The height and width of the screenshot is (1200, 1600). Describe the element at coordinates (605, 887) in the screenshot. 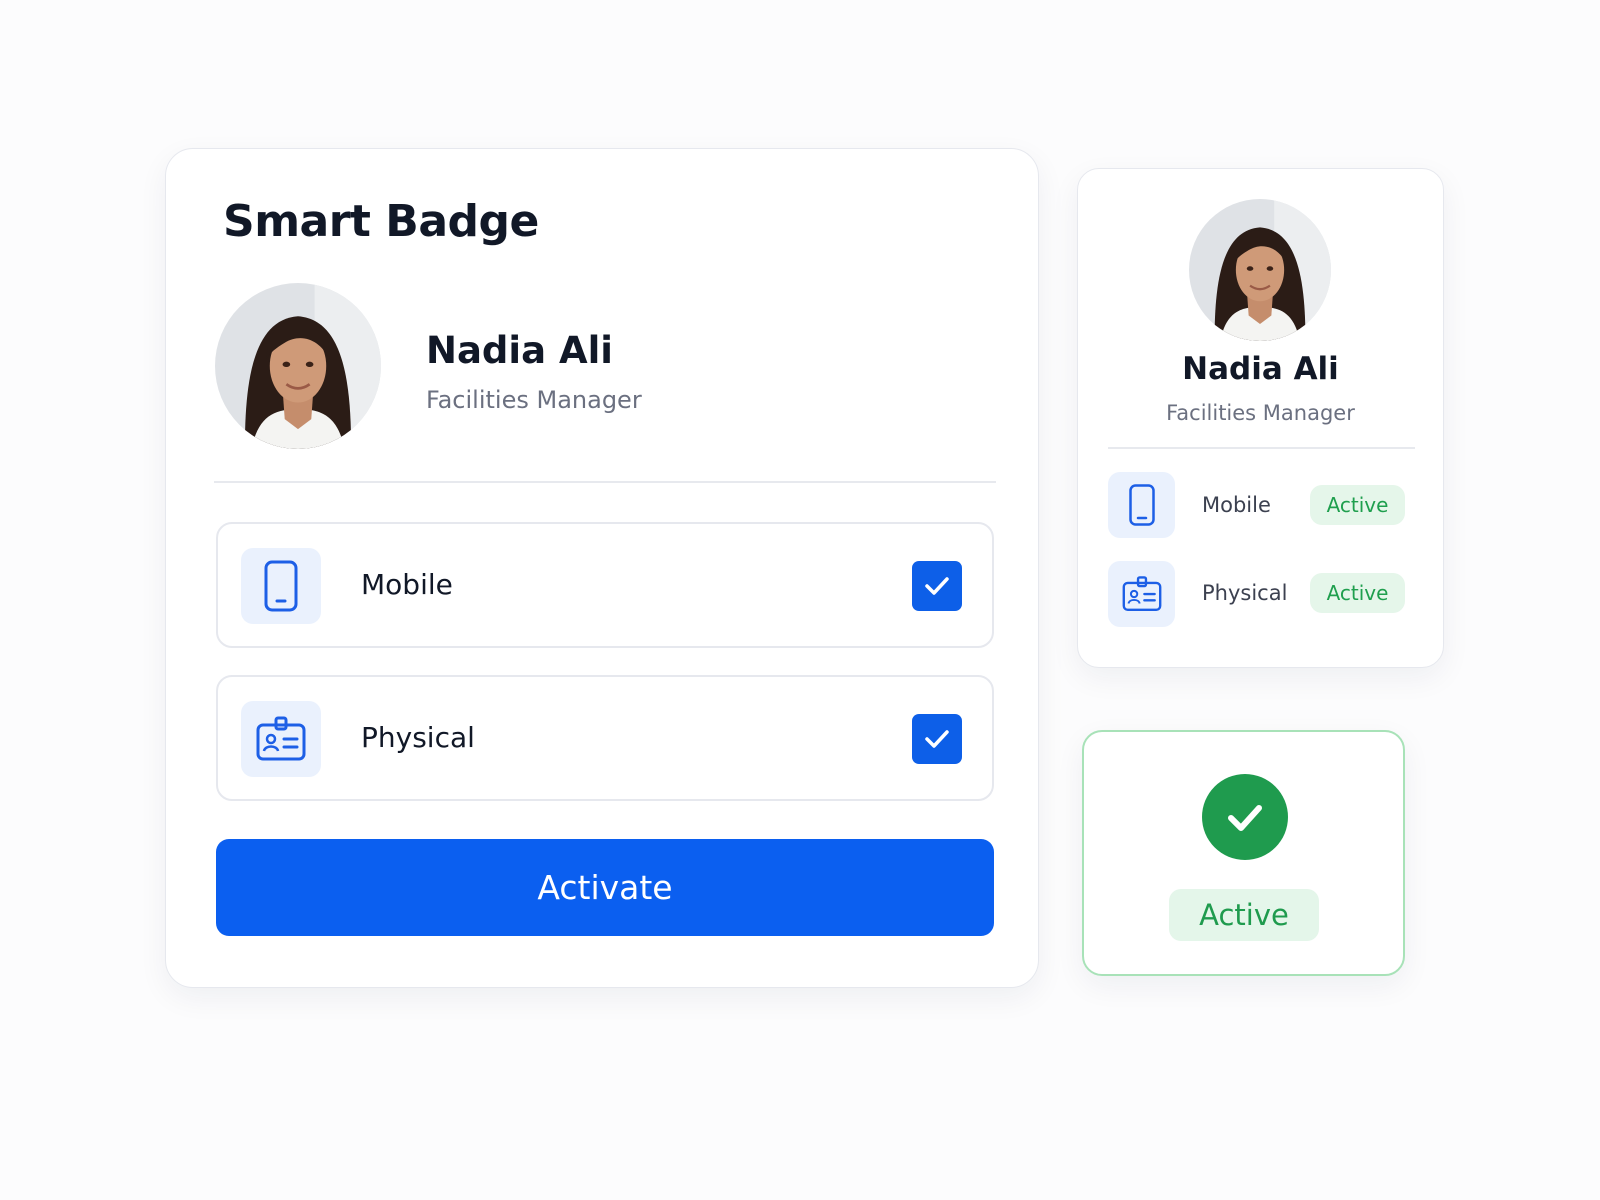

I see `activate-button: Activate` at that location.